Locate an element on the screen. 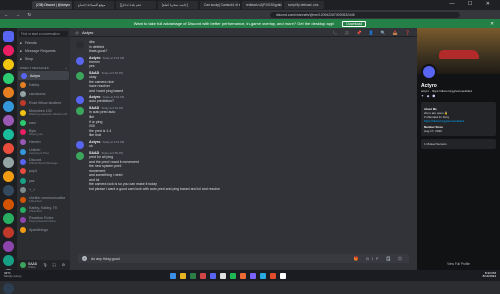 Image resolution: width=500 pixels, height=294 pixels. dm-list-item: Unibeb Listening to Pheo is located at coordinates (43, 152).